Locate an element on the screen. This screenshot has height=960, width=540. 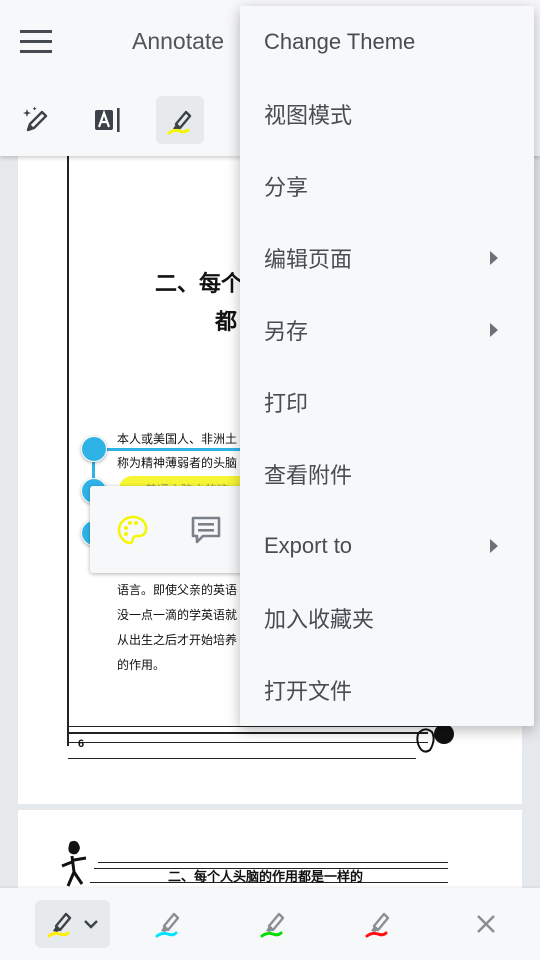
menu-item-label: 加入收藏夹 is located at coordinates (319, 619).